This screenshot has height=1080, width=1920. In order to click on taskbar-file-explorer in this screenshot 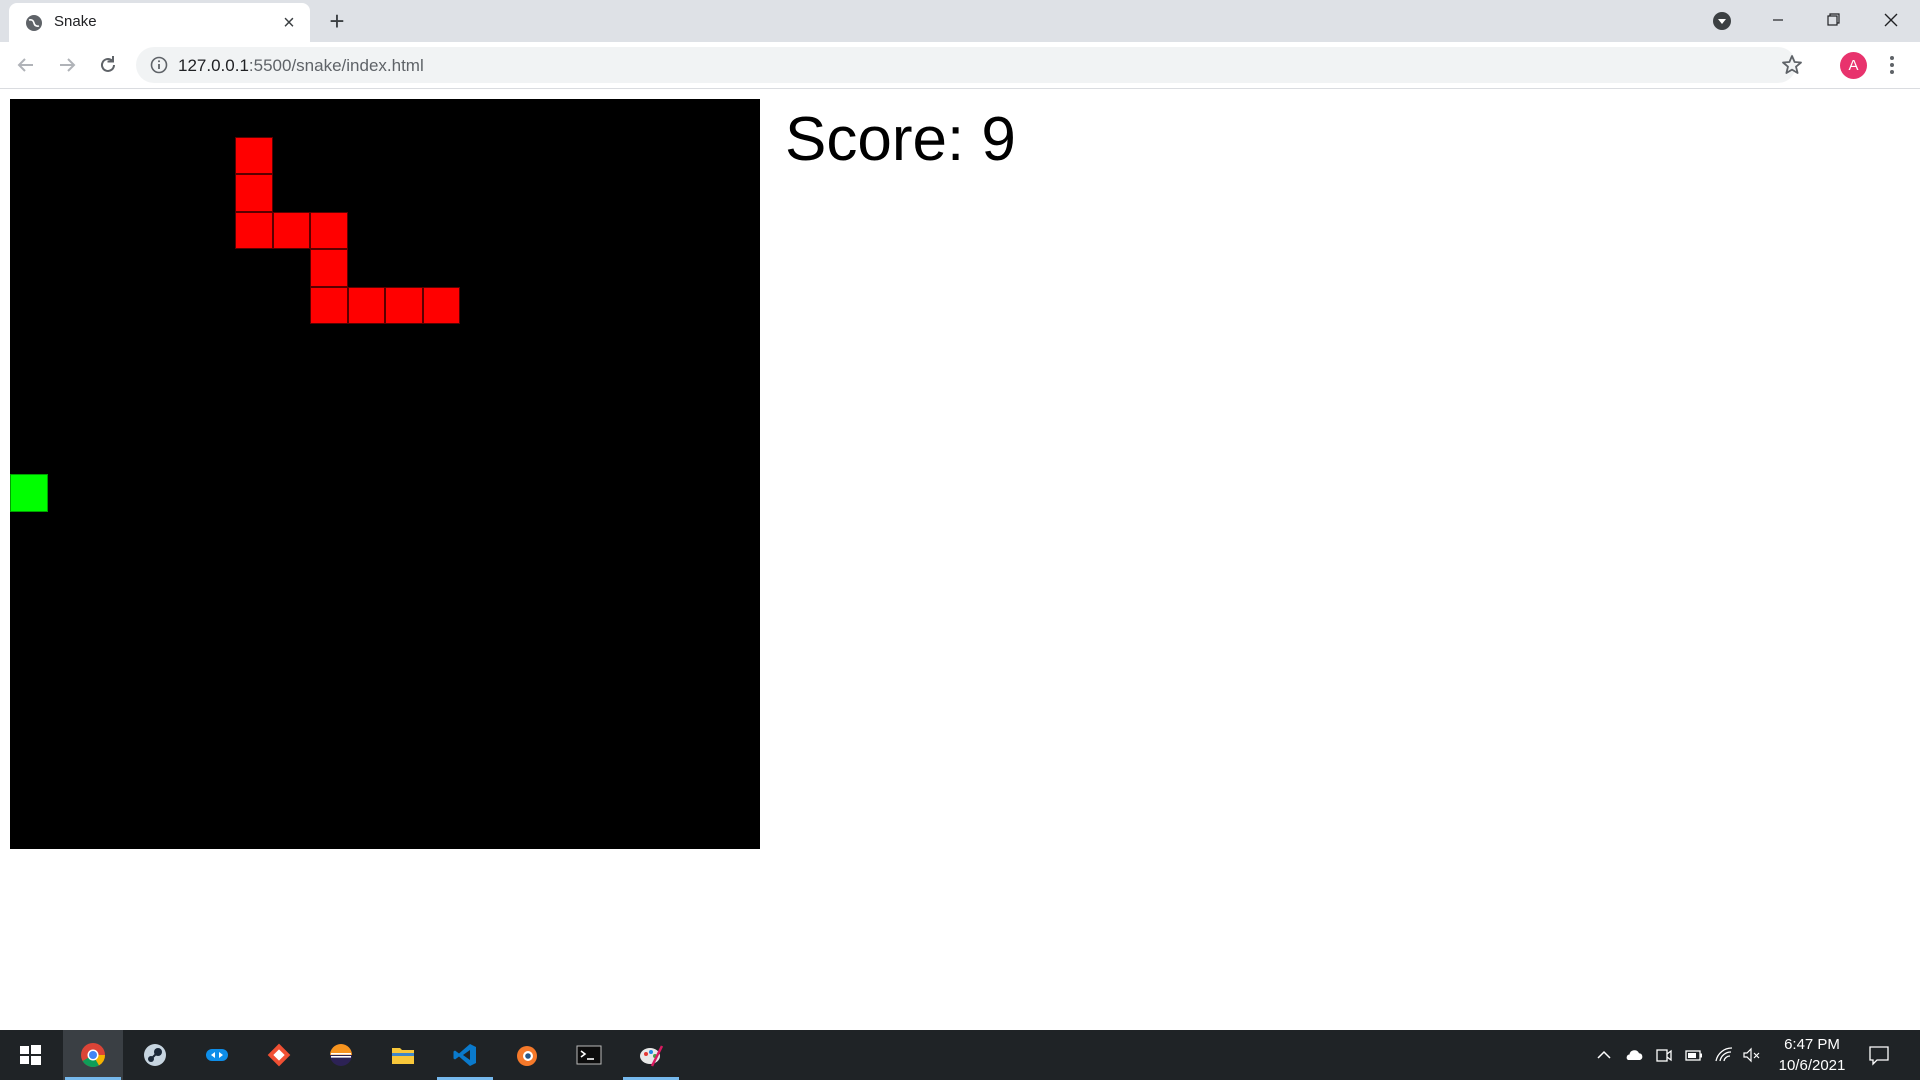, I will do `click(403, 1055)`.